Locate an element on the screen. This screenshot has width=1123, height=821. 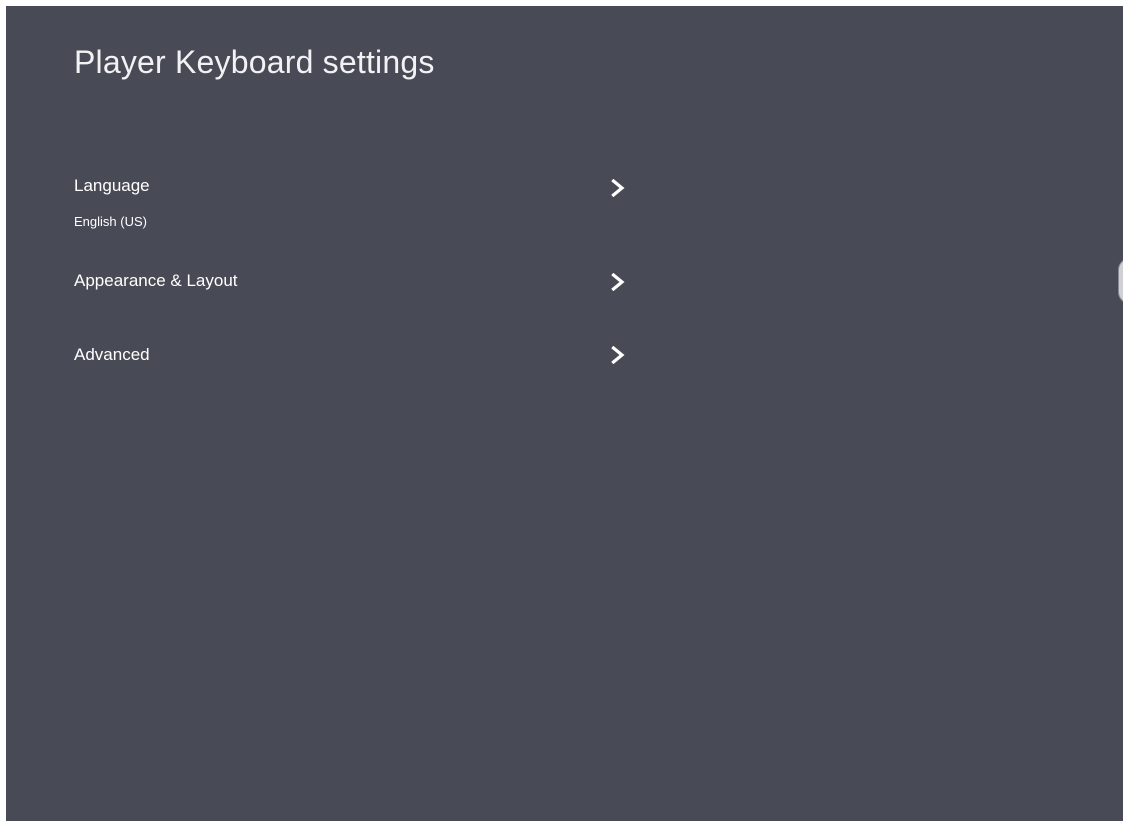
settings-item-label: Appearance & Layout is located at coordinates (156, 280).